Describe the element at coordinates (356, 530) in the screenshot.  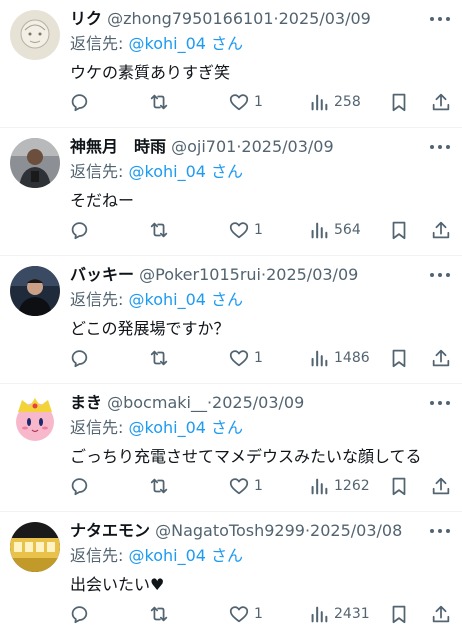
I see `post-date: 2025/03/08` at that location.